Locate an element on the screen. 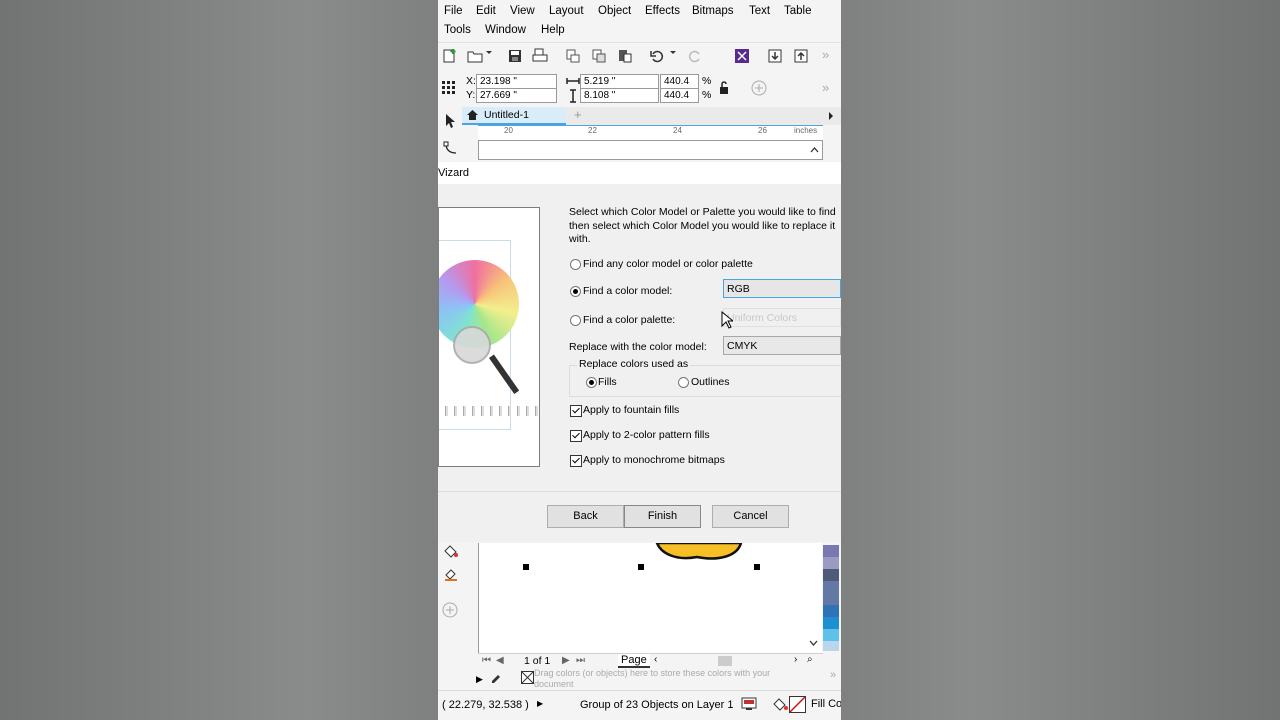 The width and height of the screenshot is (1280, 720). no-fill-icon is located at coordinates (797, 704).